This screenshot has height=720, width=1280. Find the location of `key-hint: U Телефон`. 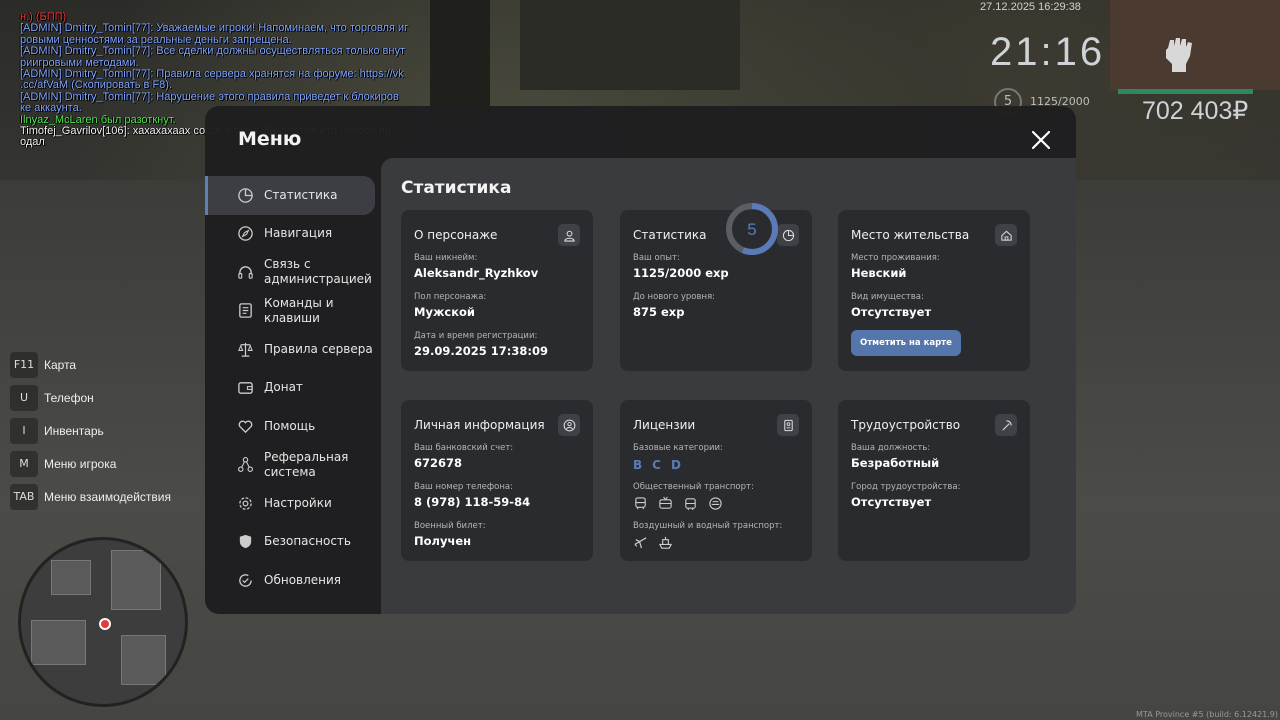

key-hint: U Телефон is located at coordinates (90, 397).